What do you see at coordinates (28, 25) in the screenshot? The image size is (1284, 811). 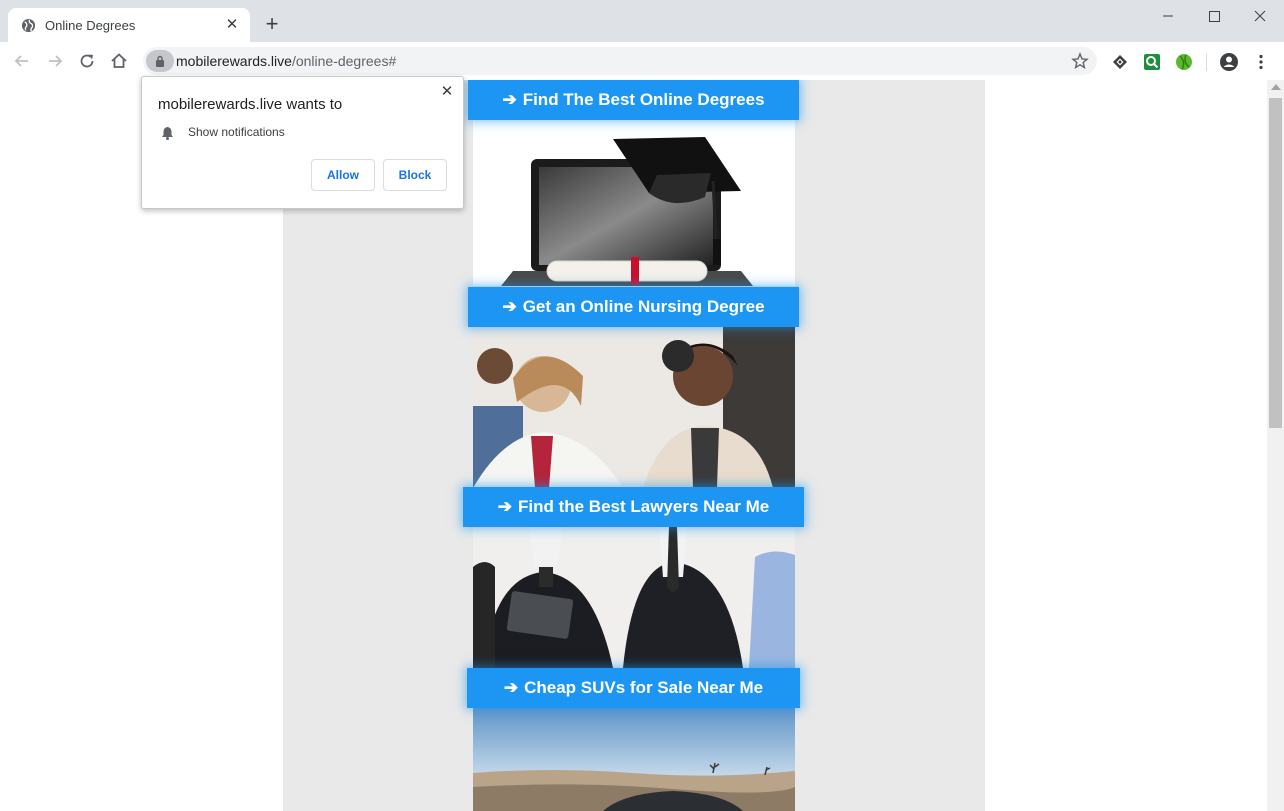 I see `globe-icon` at bounding box center [28, 25].